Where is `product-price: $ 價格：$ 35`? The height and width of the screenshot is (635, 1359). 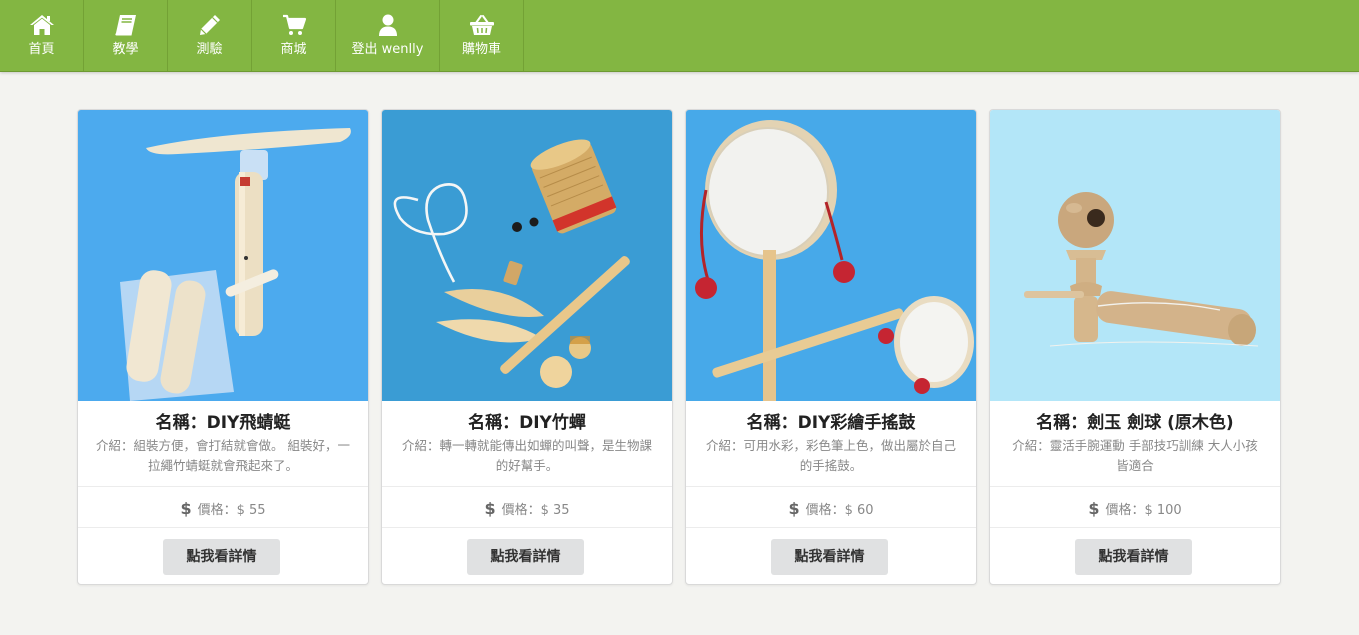 product-price: $ 價格：$ 35 is located at coordinates (527, 510).